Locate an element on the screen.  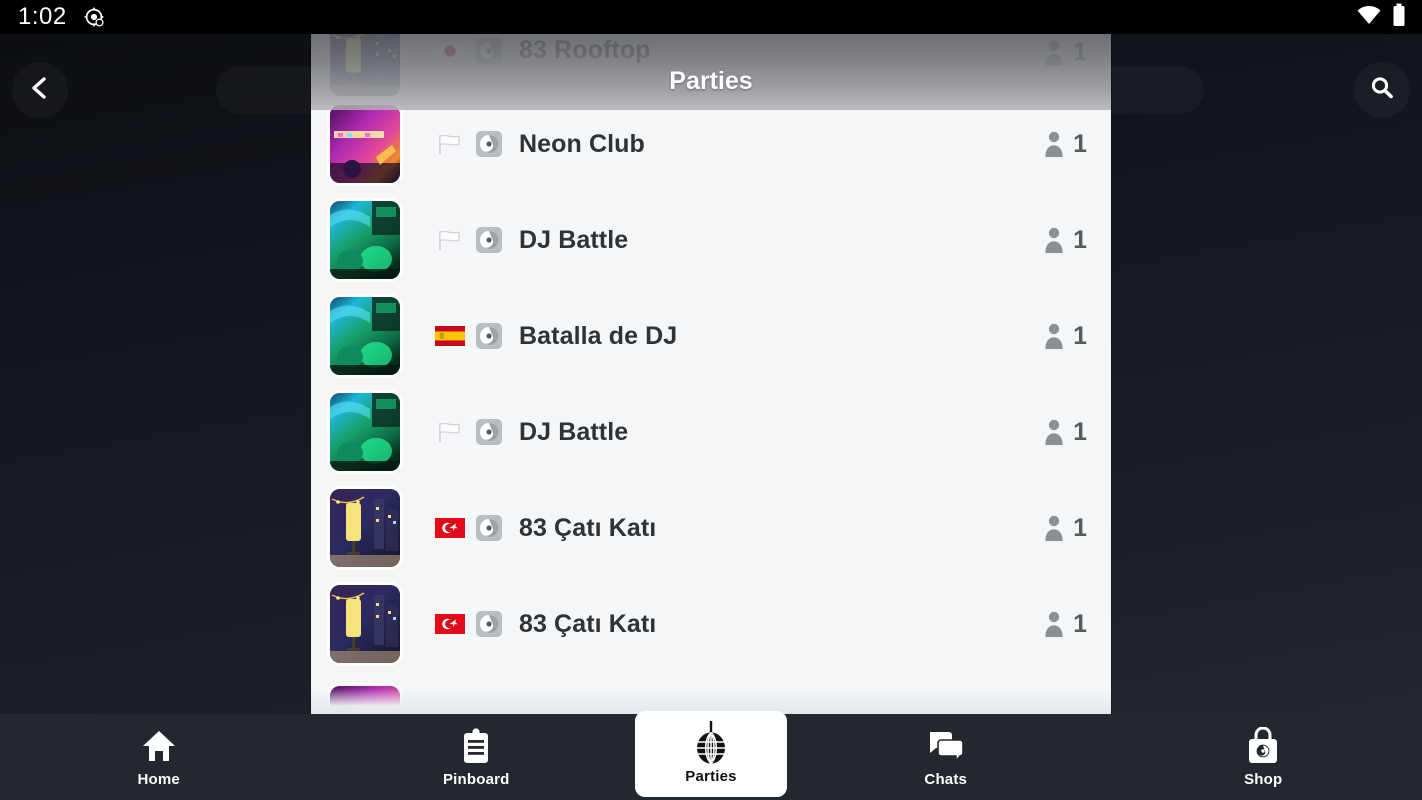
battery-icon is located at coordinates (1399, 17).